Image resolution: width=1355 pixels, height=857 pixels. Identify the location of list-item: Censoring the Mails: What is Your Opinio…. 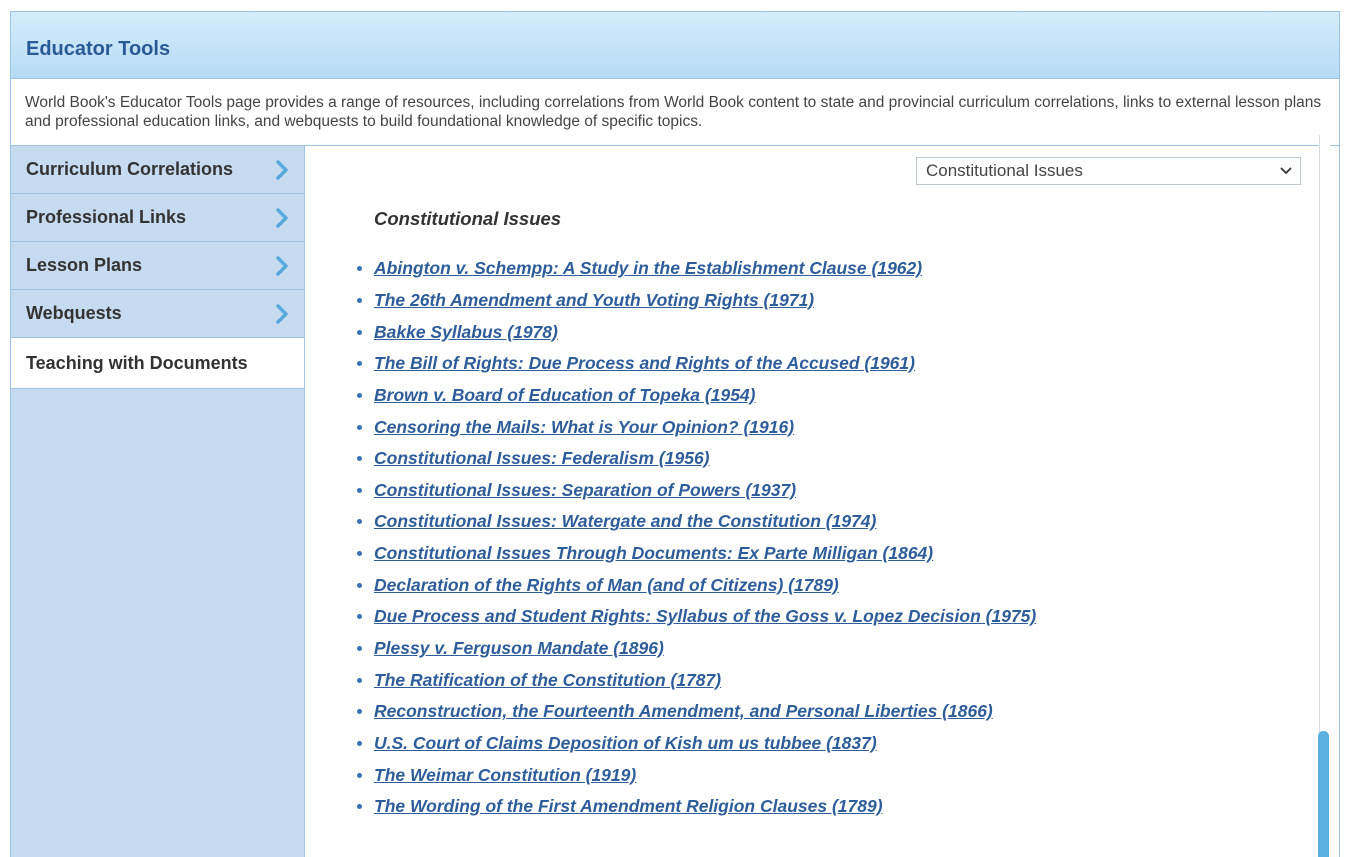
(696, 427).